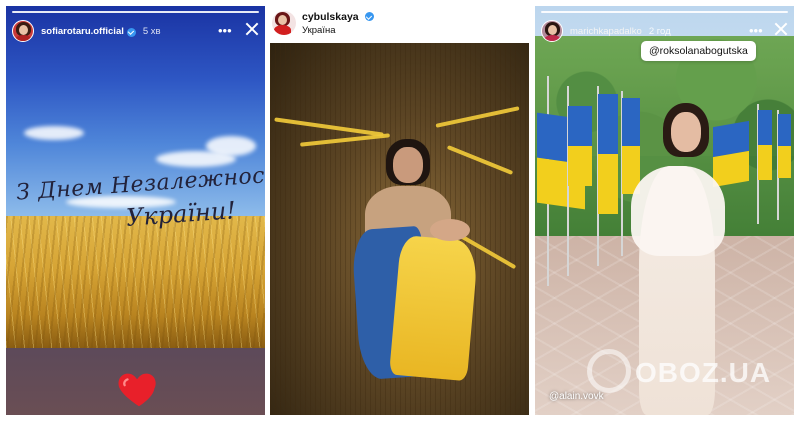 The width and height of the screenshot is (800, 421). What do you see at coordinates (139, 389) in the screenshot?
I see `heart-icon` at bounding box center [139, 389].